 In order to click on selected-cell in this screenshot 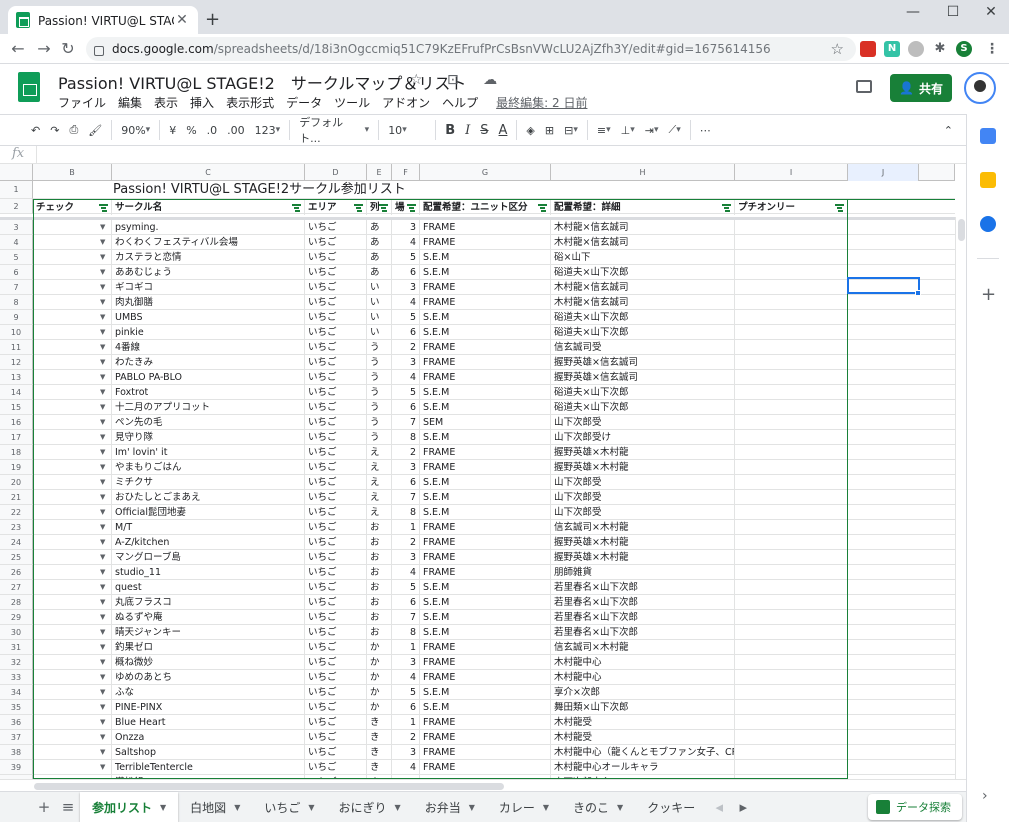, I will do `click(883, 285)`.